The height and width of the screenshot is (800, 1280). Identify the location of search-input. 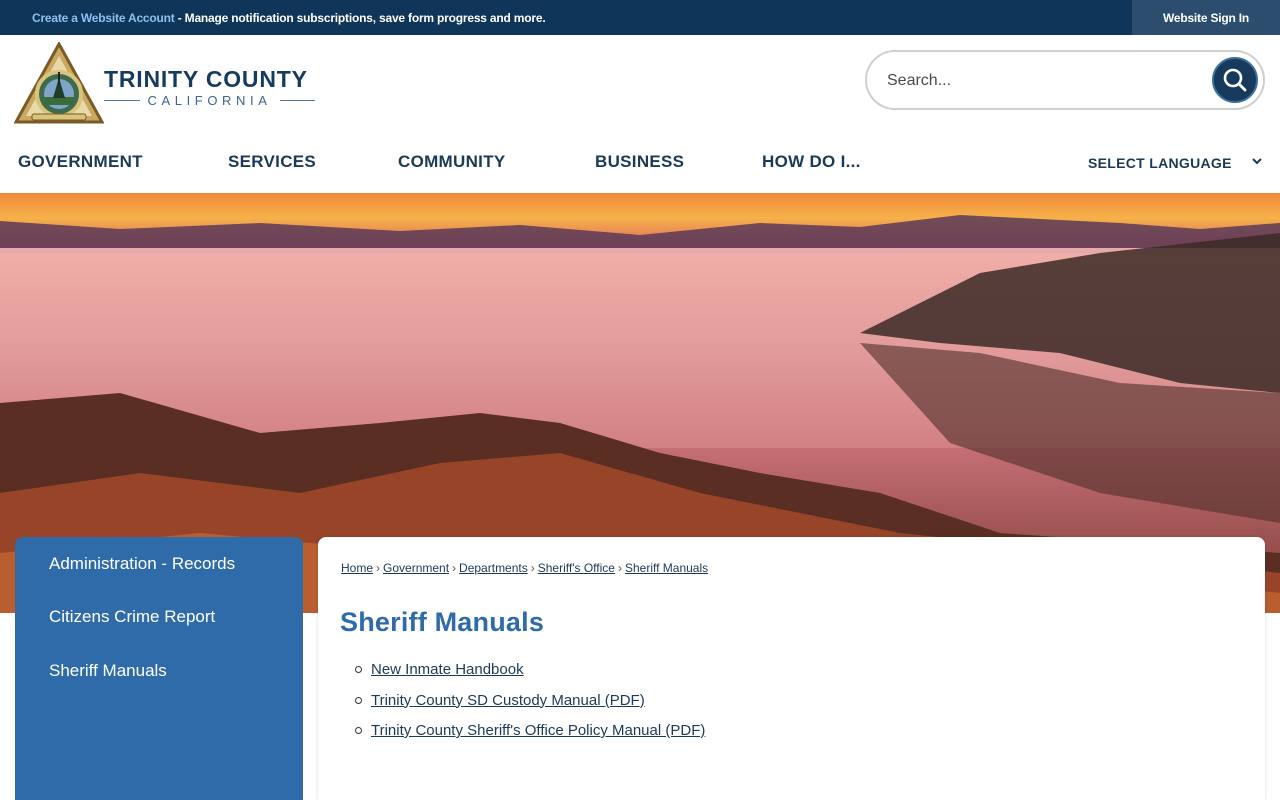
(1047, 81).